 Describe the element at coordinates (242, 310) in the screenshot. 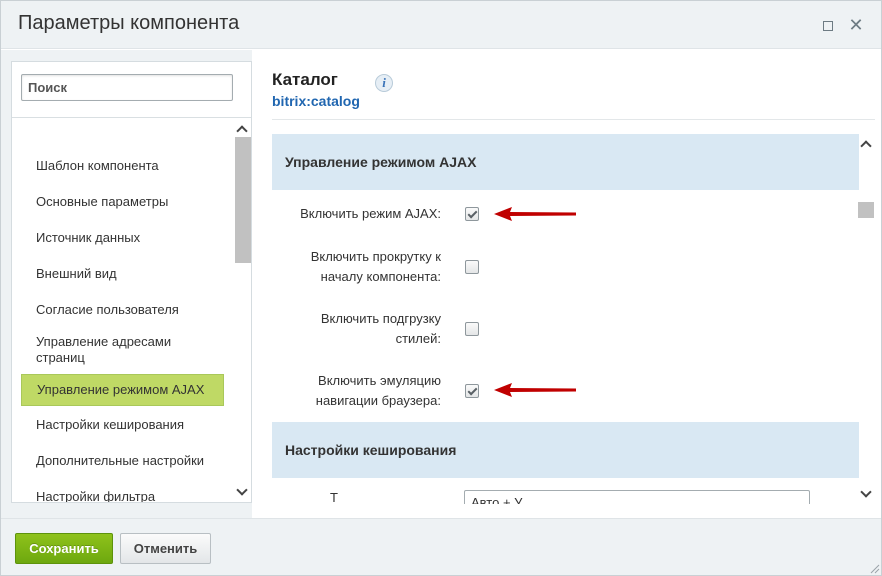

I see `sections-scrollbar` at that location.